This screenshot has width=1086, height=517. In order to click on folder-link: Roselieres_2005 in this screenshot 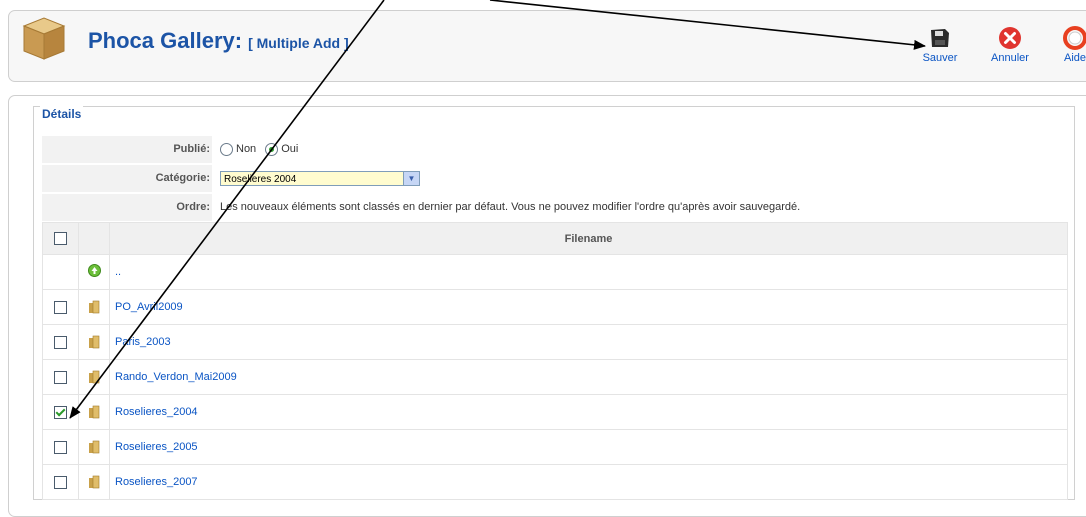, I will do `click(588, 447)`.